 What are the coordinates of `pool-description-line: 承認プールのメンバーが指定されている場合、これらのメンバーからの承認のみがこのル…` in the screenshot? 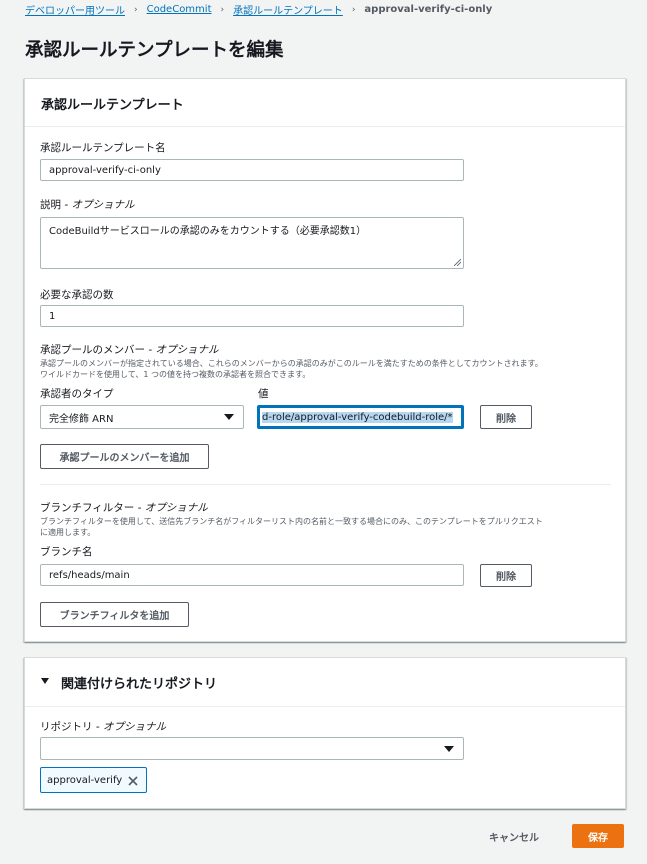 It's located at (291, 363).